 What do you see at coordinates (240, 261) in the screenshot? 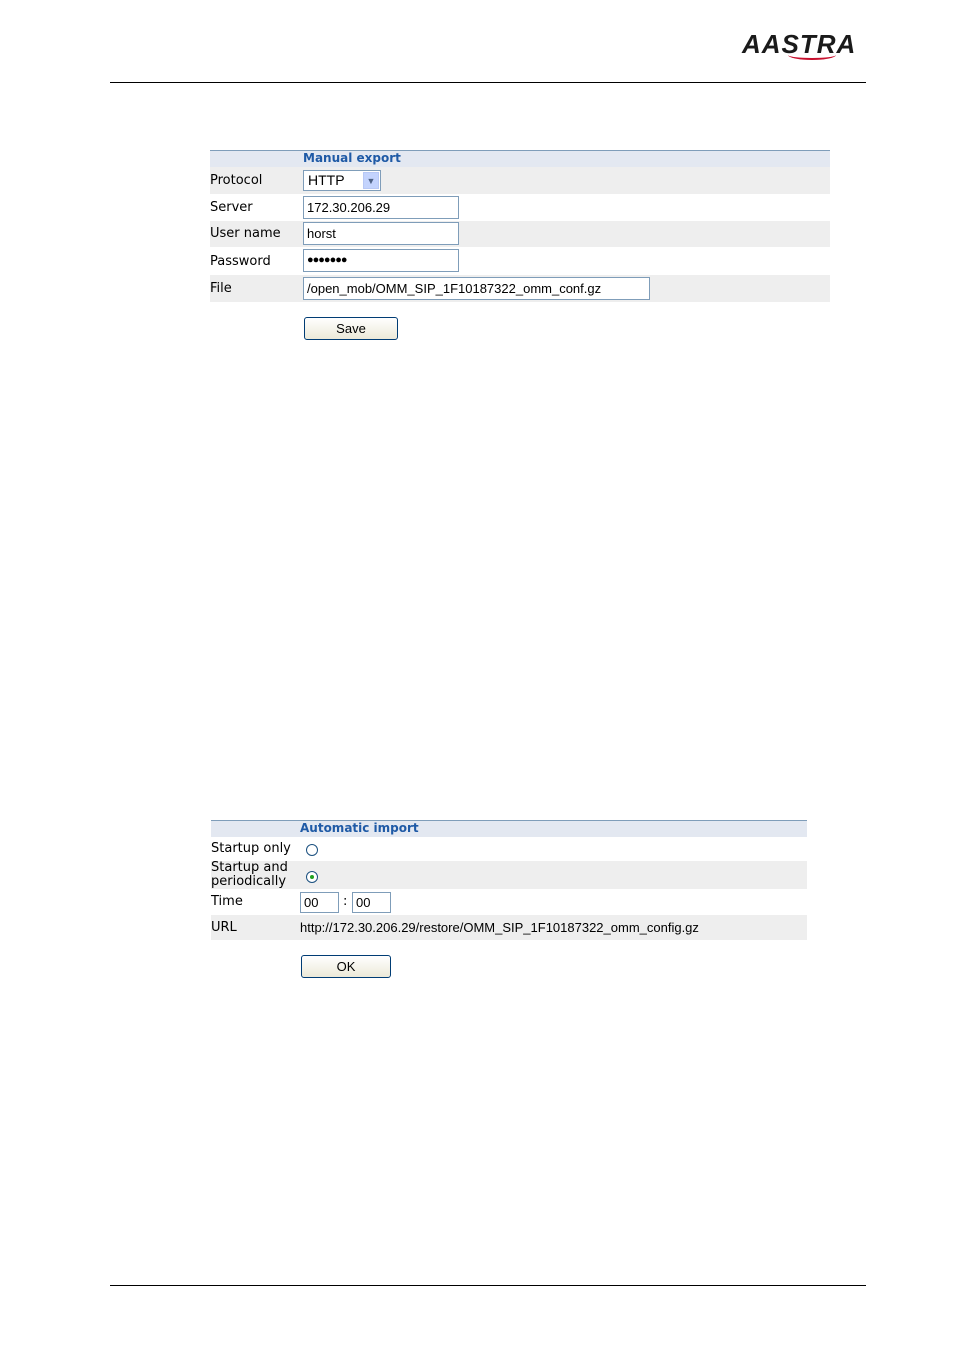
I see `password-label: Password` at bounding box center [240, 261].